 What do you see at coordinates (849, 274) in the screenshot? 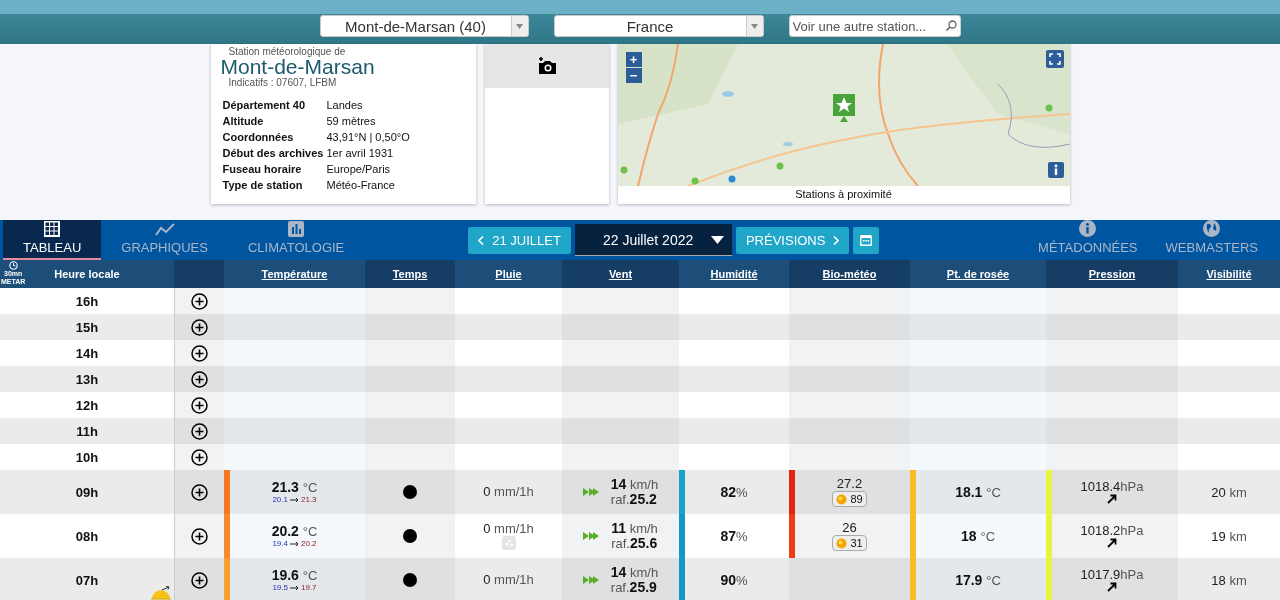
I see `column-header: Bio-météo` at bounding box center [849, 274].